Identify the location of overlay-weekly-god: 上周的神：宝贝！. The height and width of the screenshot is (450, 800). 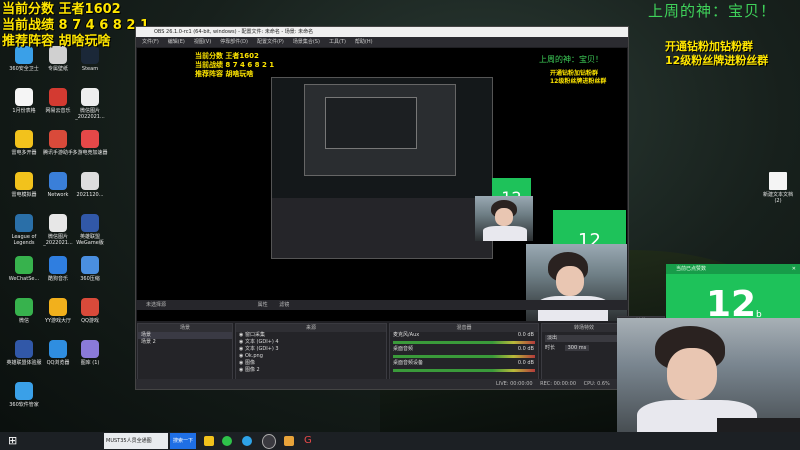
(712, 11).